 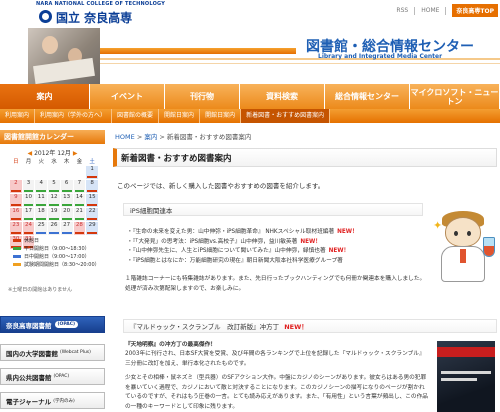 I want to click on subnav-overview: 図書館の概要, so click(x=136, y=116).